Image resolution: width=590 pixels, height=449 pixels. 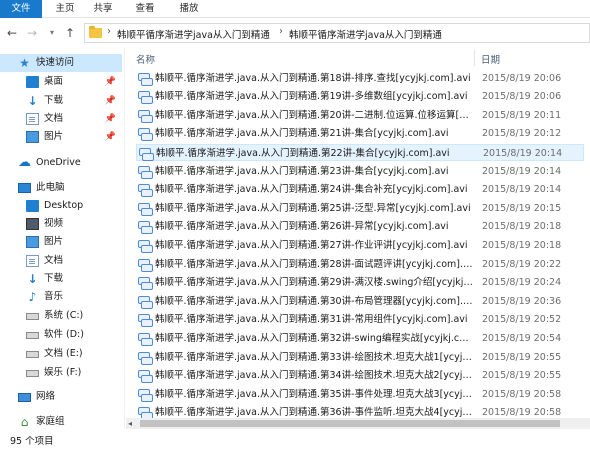 I want to click on nav-downloads-pinned: ↓ 下载 📌, so click(x=61, y=101).